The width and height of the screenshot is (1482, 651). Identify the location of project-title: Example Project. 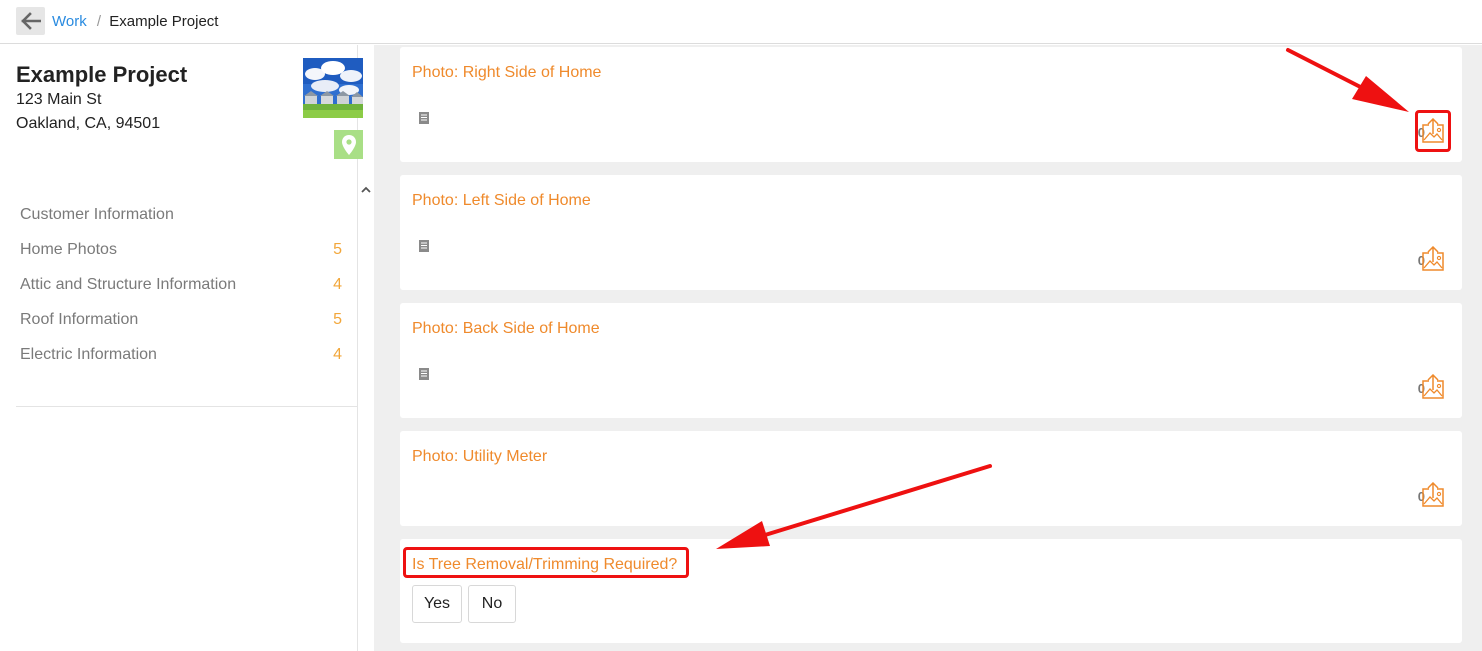
(102, 74).